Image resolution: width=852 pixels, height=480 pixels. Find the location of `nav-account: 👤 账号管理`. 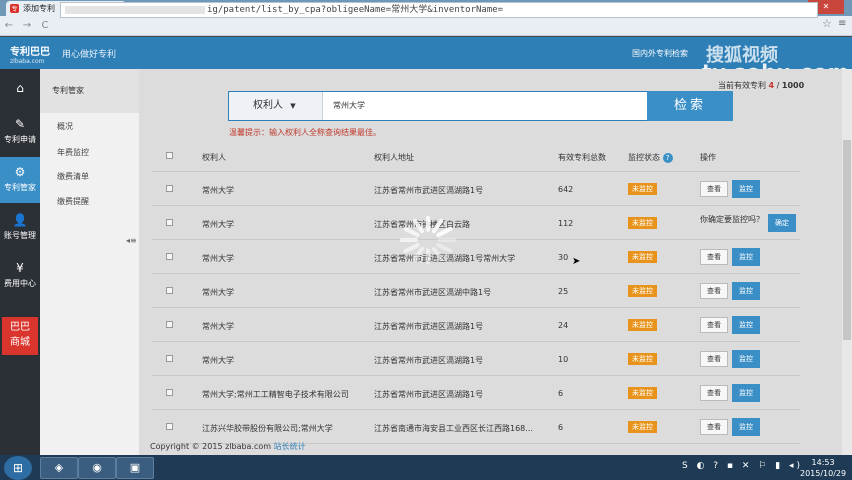

nav-account: 👤 账号管理 is located at coordinates (20, 228).